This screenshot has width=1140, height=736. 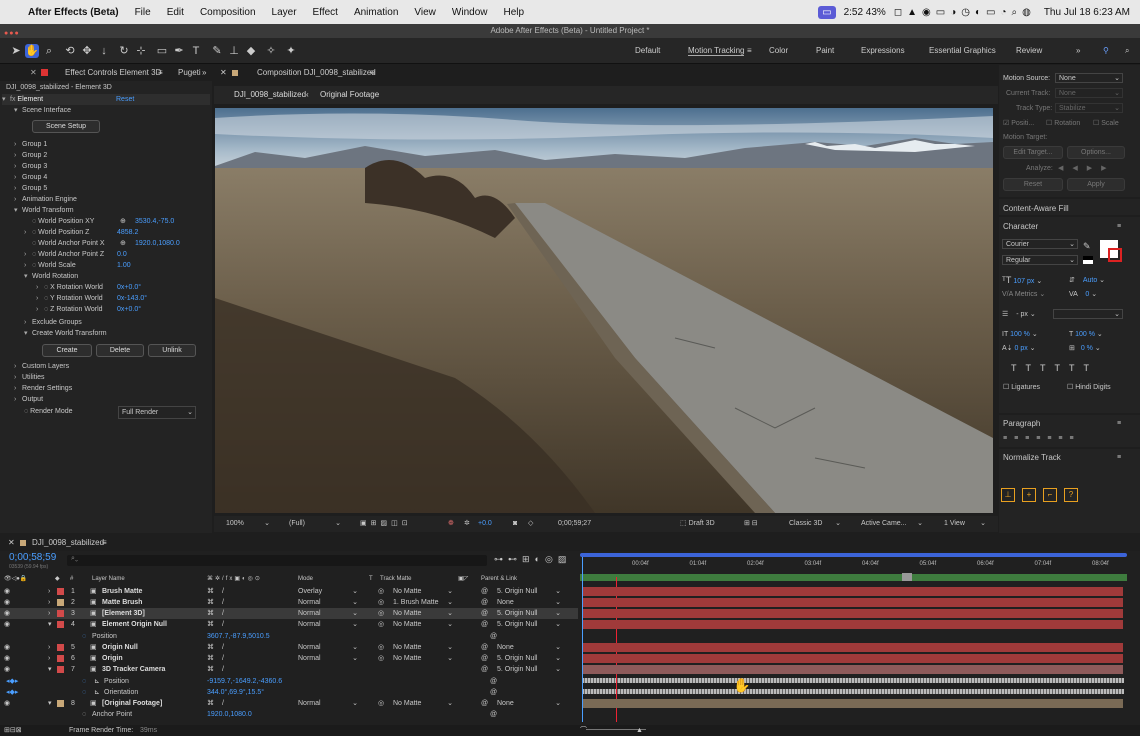 I want to click on reset-link: Reset, so click(x=125, y=99).